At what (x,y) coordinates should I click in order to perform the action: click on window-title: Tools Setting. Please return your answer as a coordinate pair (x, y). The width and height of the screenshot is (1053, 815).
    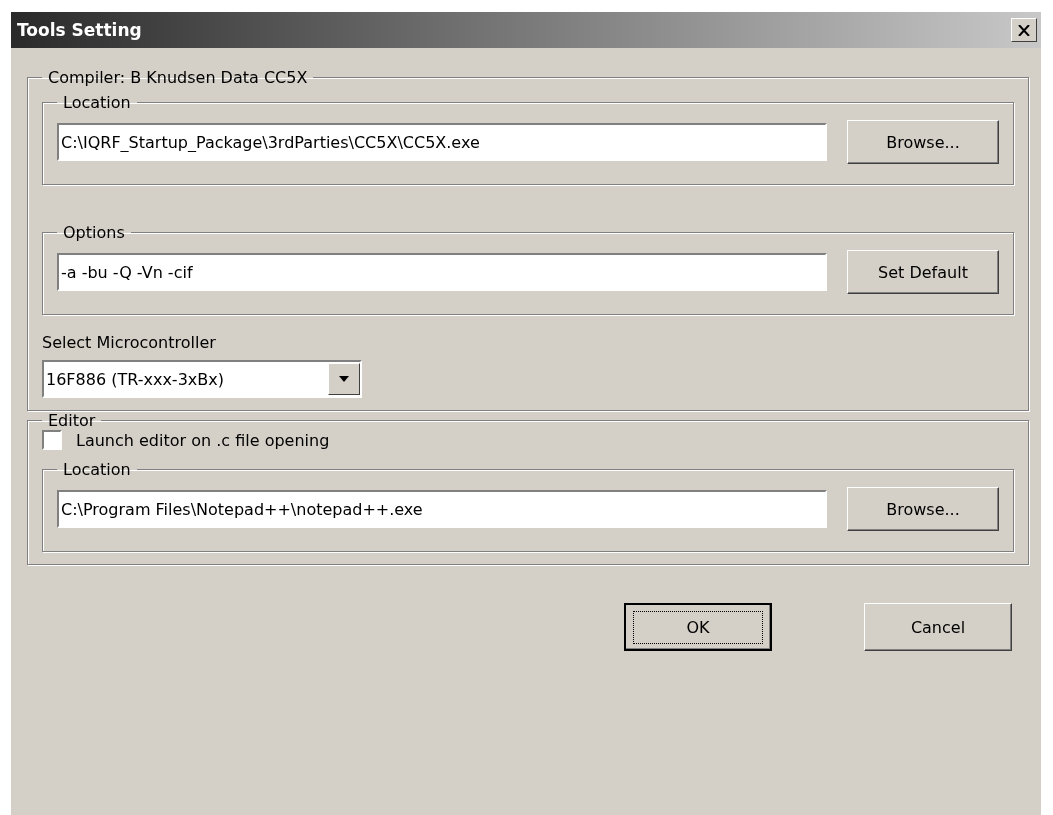
    Looking at the image, I should click on (79, 30).